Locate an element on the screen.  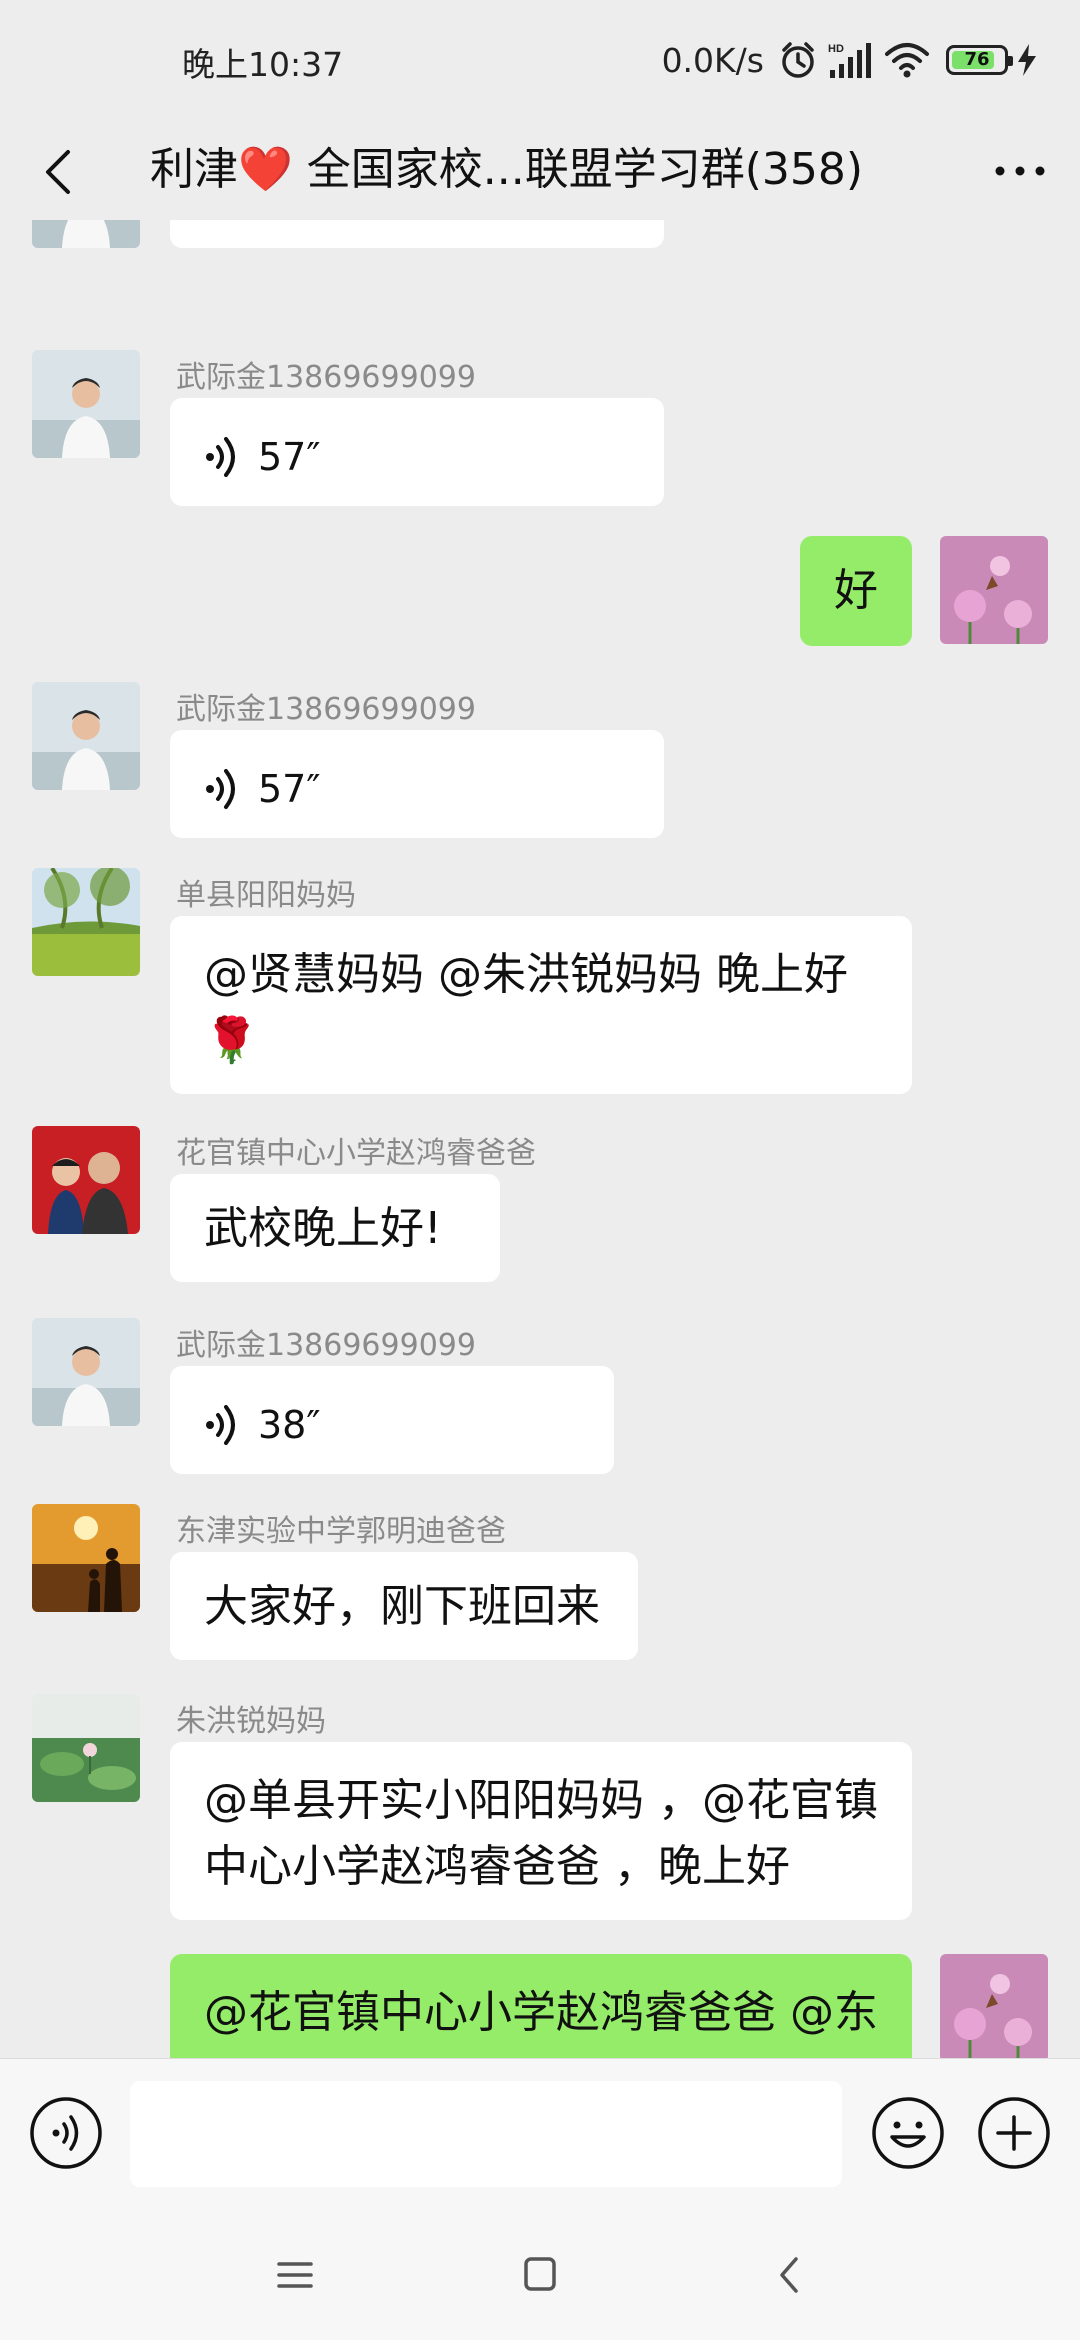
message-input is located at coordinates (486, 2134).